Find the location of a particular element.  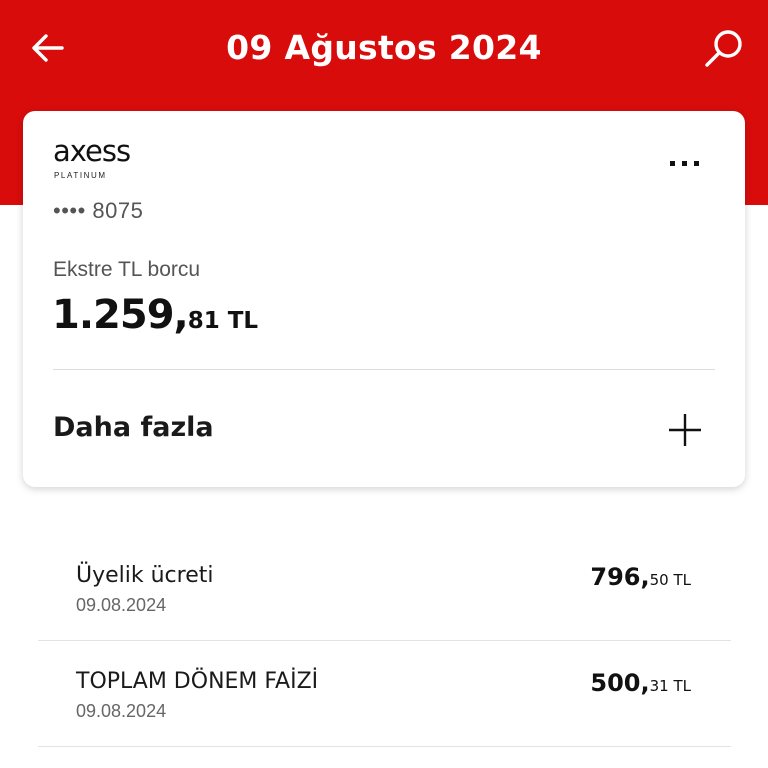

table-row: TOPLAM DÖNEM FAİZİ 09.08.2024 500,31 TL is located at coordinates (384, 694).